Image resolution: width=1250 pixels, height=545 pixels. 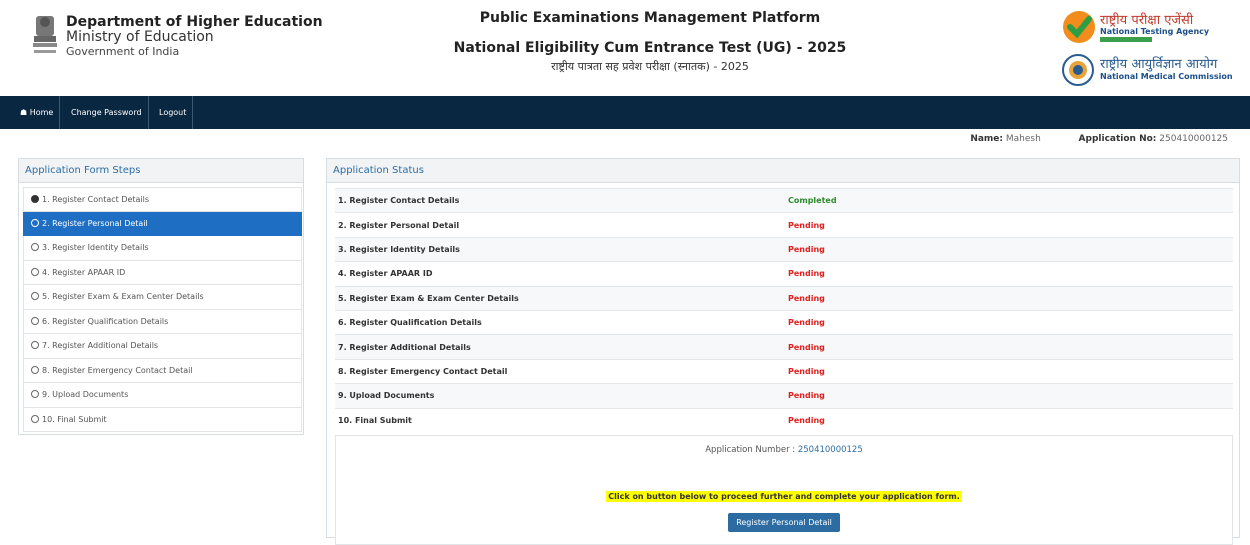 I want to click on status-row: 6. Register Qualification Details Pending, so click(x=784, y=322).